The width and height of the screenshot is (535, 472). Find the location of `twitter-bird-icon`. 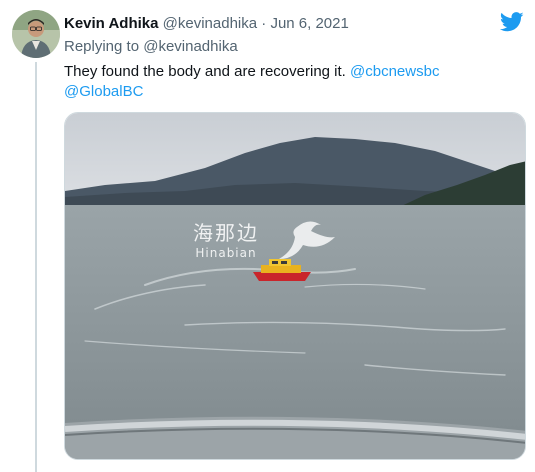

twitter-bird-icon is located at coordinates (512, 22).